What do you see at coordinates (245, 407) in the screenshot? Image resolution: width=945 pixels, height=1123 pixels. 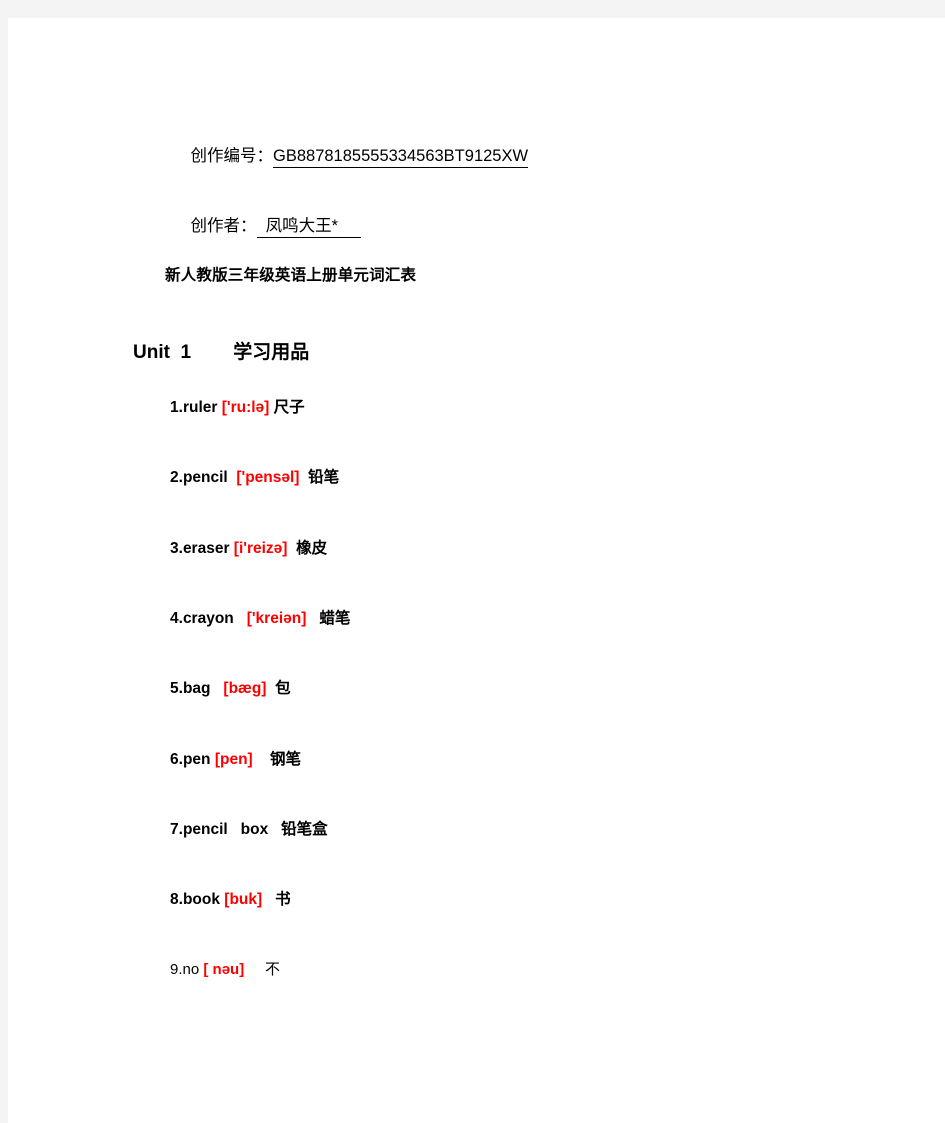 I see `vocabulary-phonetic: ['ru:lə]` at bounding box center [245, 407].